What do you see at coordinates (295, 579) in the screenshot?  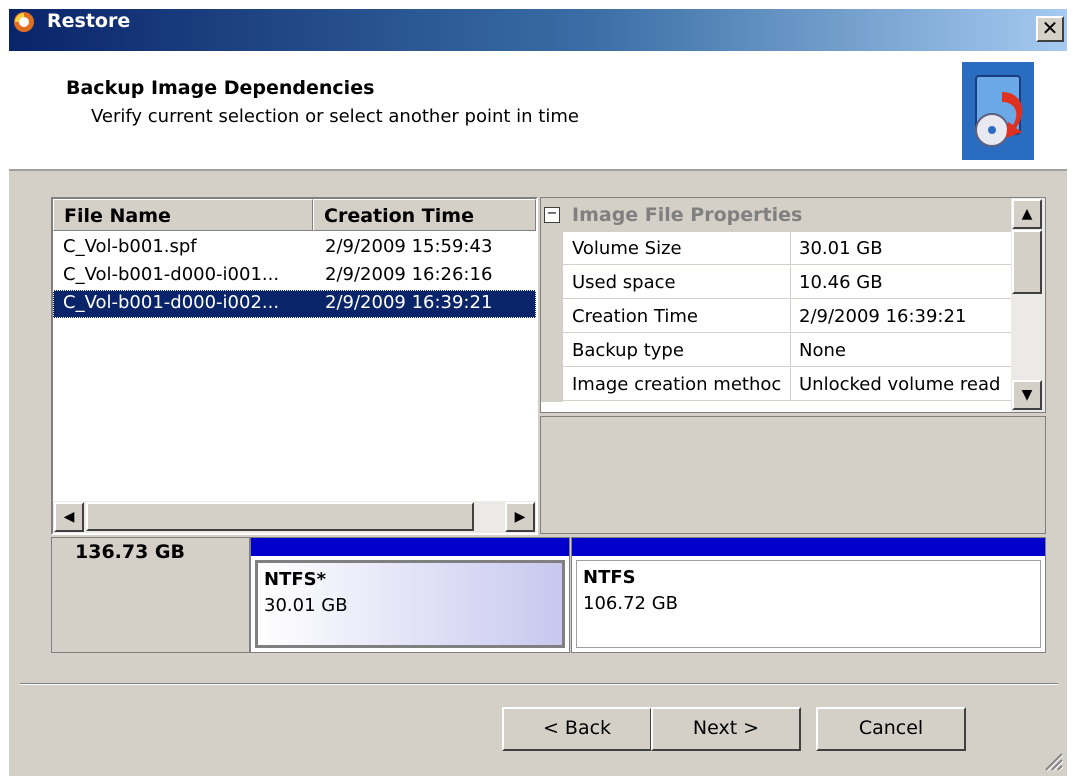 I see `partition-filesystem: NTFS*` at bounding box center [295, 579].